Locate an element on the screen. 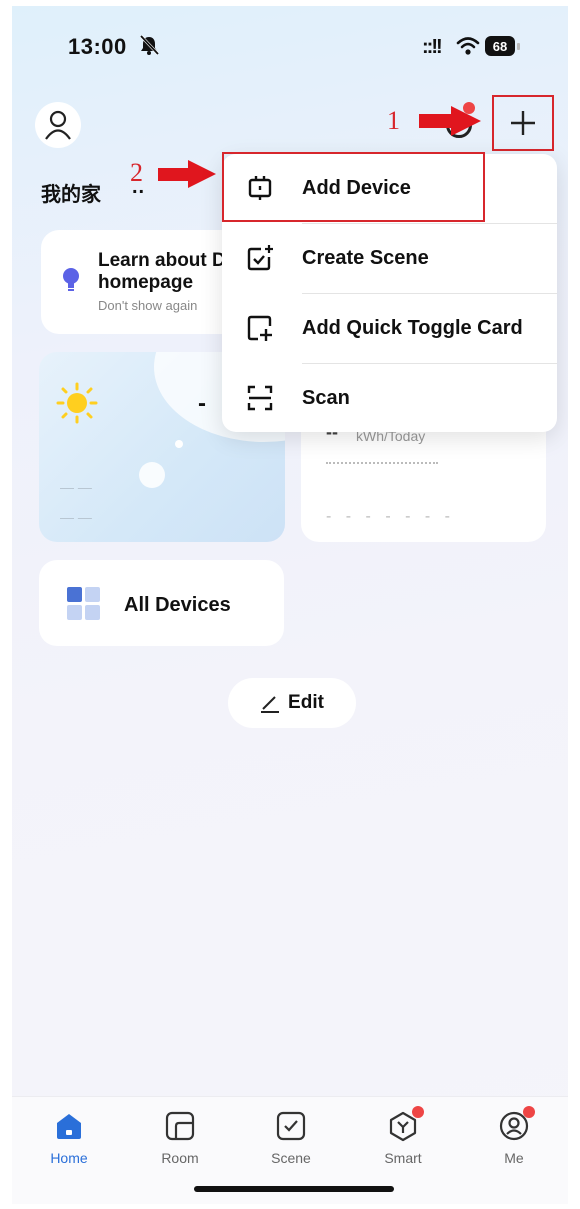 The image size is (580, 1209). tab-home: Home is located at coordinates (69, 1138).